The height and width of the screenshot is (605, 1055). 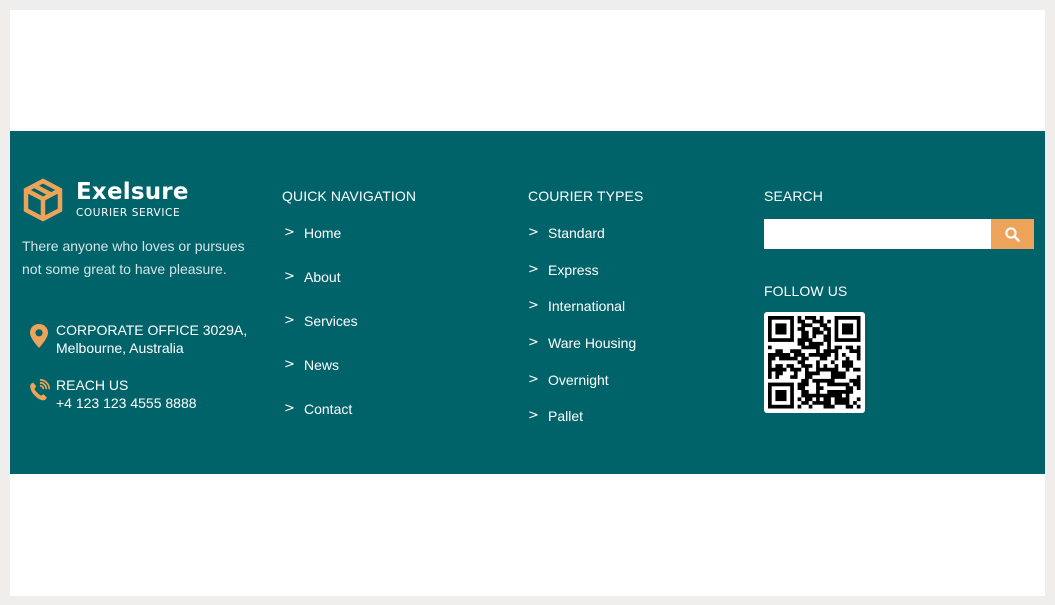 I want to click on search-button, so click(x=1012, y=234).